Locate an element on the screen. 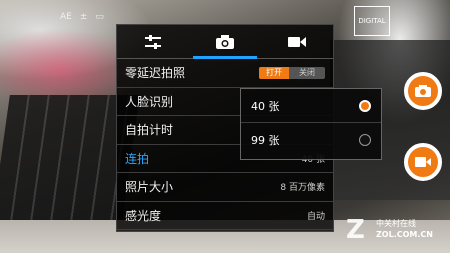 The width and height of the screenshot is (450, 253). tab-video is located at coordinates (297, 41).